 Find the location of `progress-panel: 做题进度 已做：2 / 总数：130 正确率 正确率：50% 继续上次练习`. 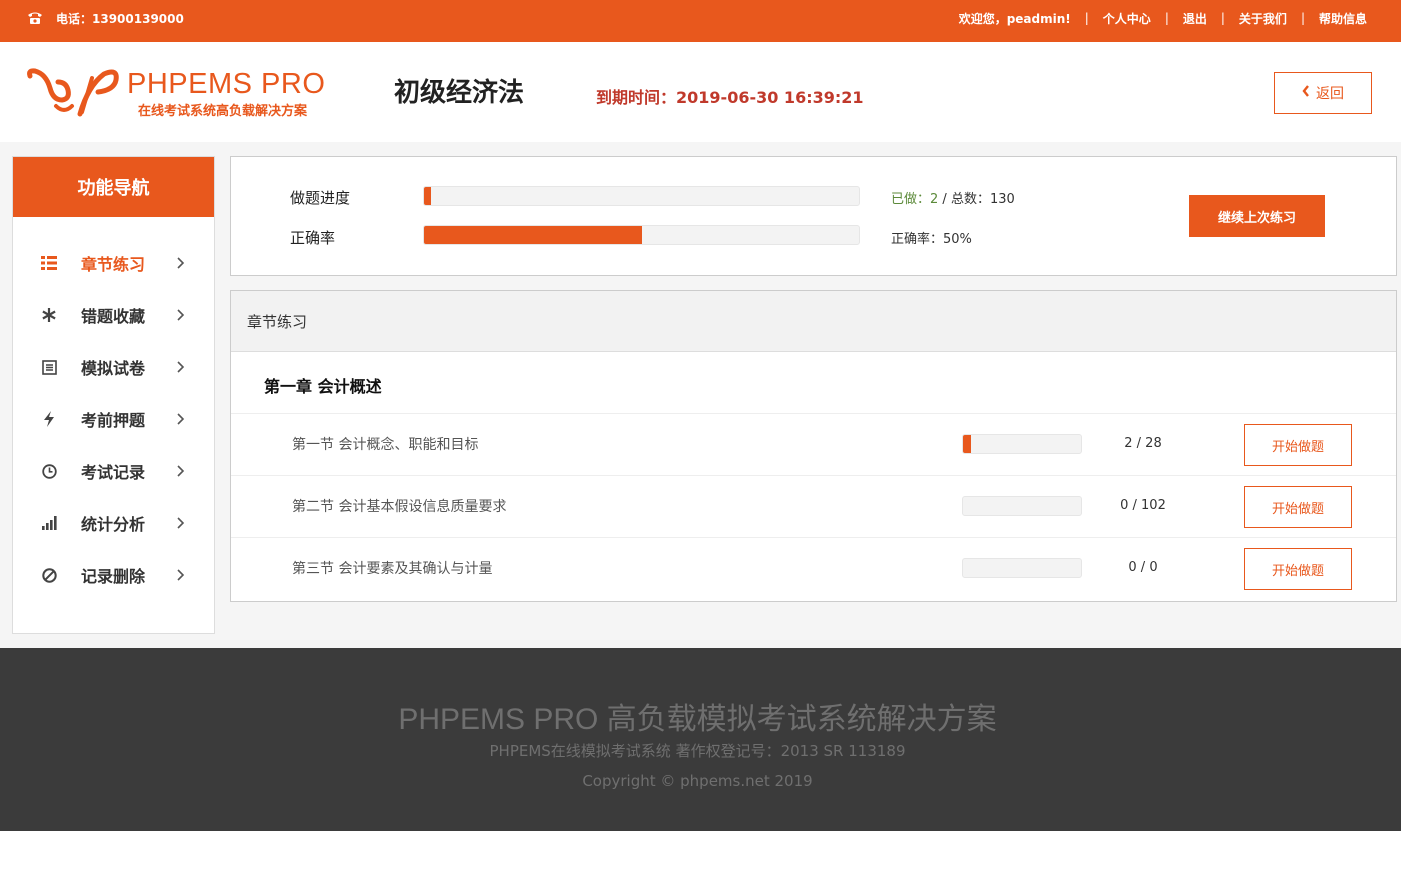

progress-panel: 做题进度 已做：2 / 总数：130 正确率 正确率：50% 继续上次练习 is located at coordinates (813, 216).